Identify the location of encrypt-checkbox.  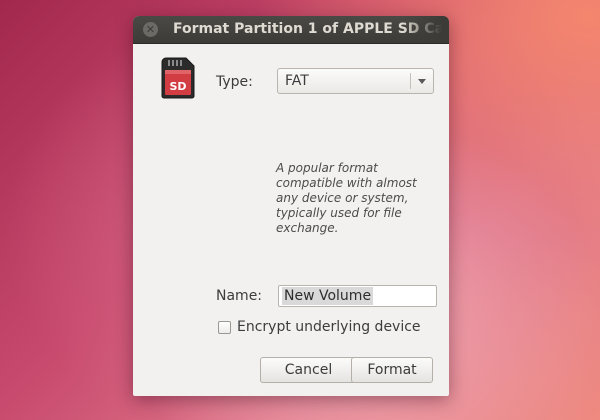
(224, 327).